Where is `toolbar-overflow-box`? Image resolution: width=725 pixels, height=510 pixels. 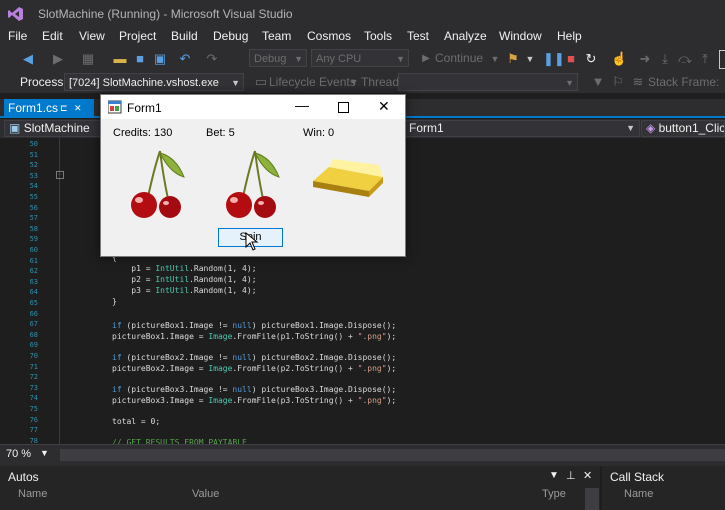 toolbar-overflow-box is located at coordinates (722, 59).